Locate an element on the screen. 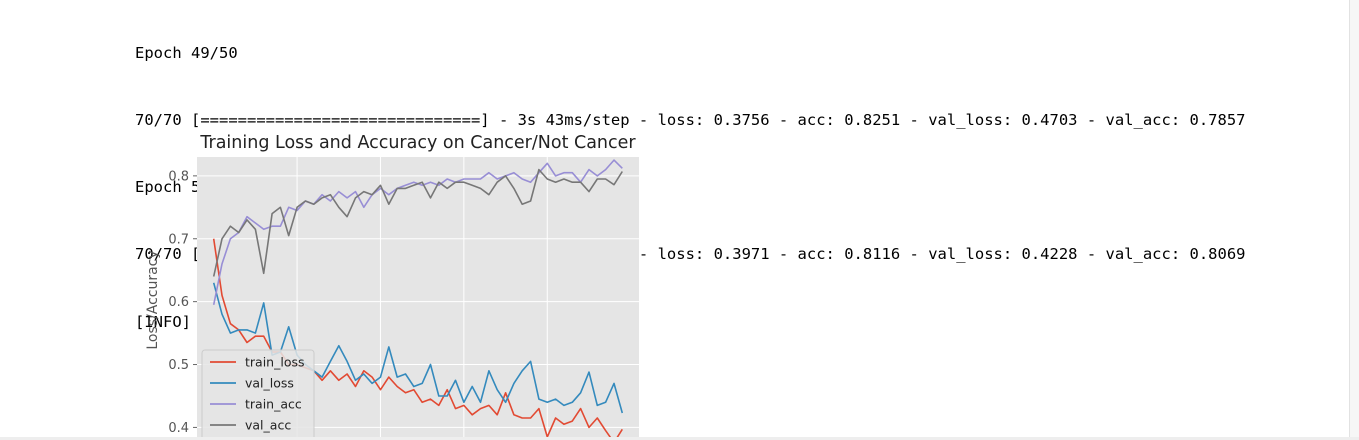 The height and width of the screenshot is (440, 1359). y-tick-label: 0.4 is located at coordinates (178, 428).